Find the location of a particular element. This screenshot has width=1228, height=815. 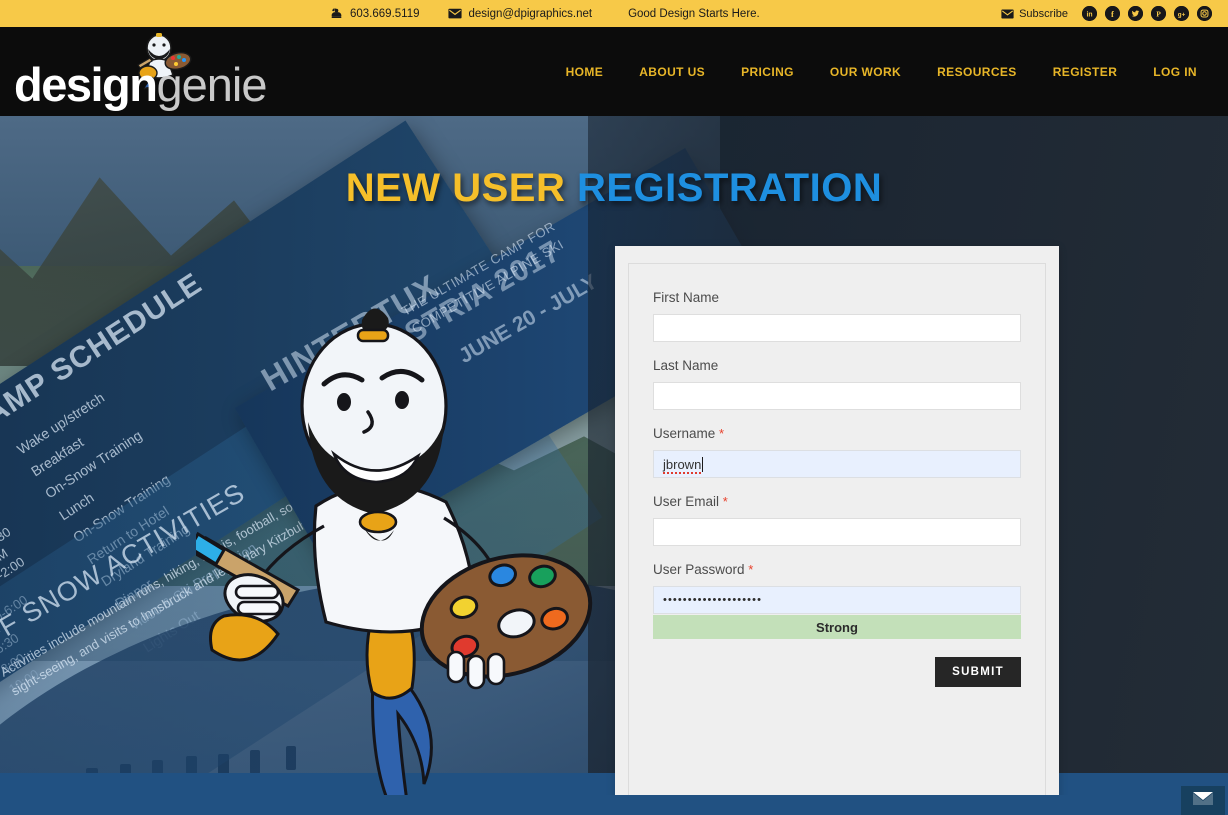

subscribe-link: Subscribe is located at coordinates (1034, 14).